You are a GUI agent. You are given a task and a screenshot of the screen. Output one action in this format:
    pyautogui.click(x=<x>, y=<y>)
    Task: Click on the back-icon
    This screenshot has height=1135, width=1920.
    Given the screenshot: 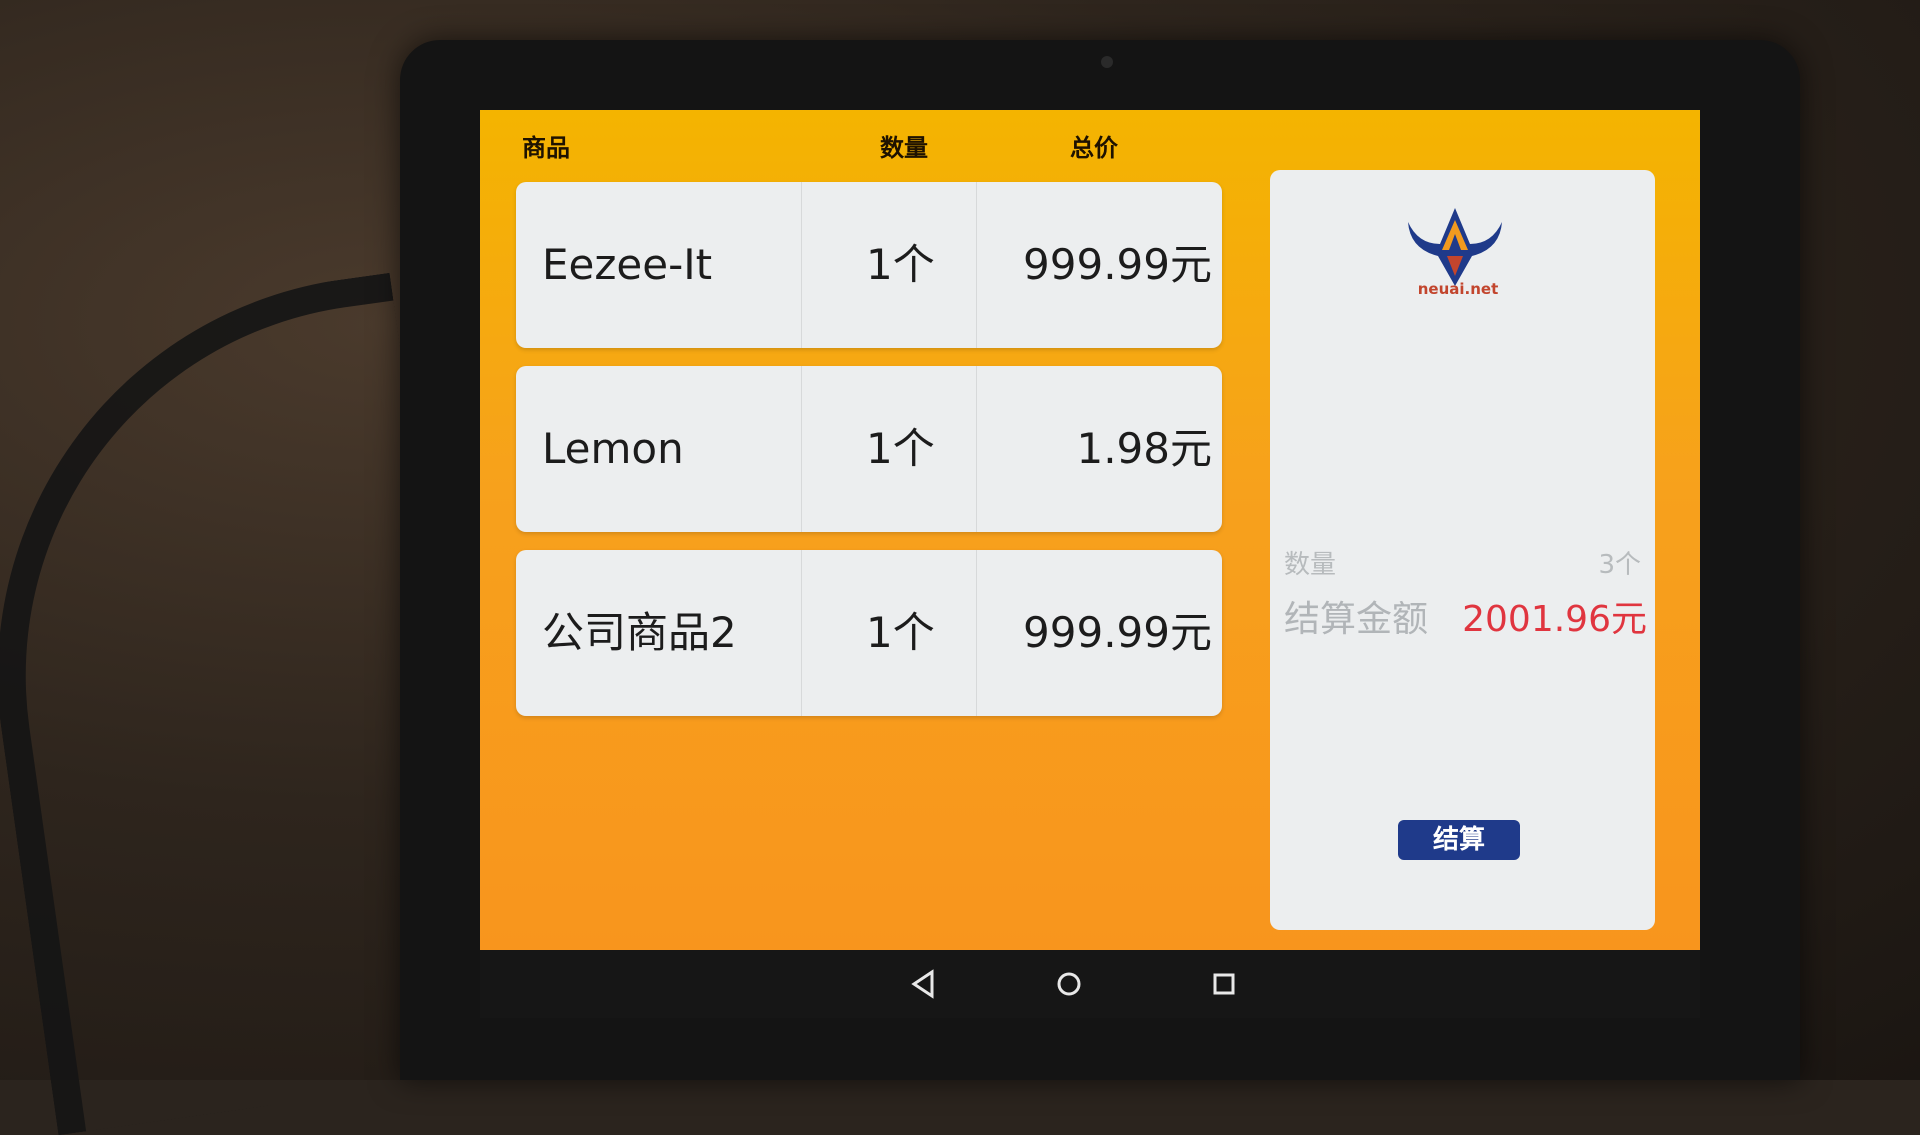 What is the action you would take?
    pyautogui.click(x=924, y=984)
    